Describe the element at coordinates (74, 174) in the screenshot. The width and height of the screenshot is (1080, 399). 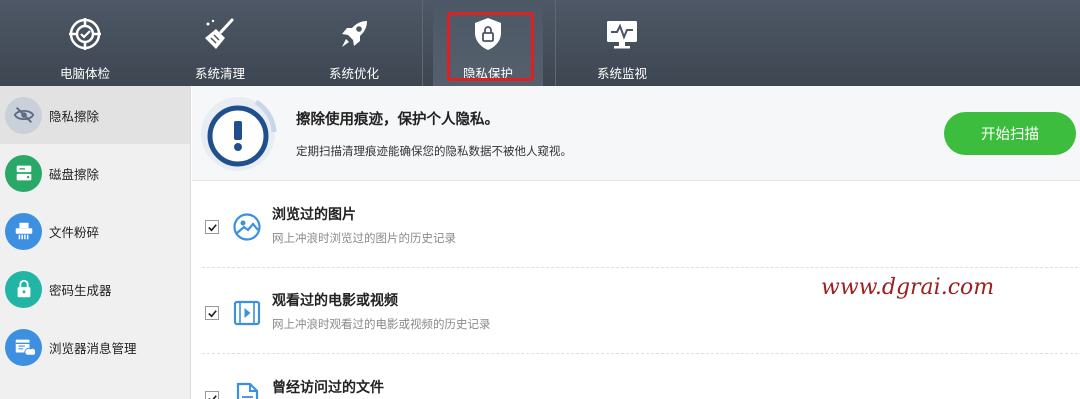
I see `sidebar-item-label: 磁盘擦除` at that location.